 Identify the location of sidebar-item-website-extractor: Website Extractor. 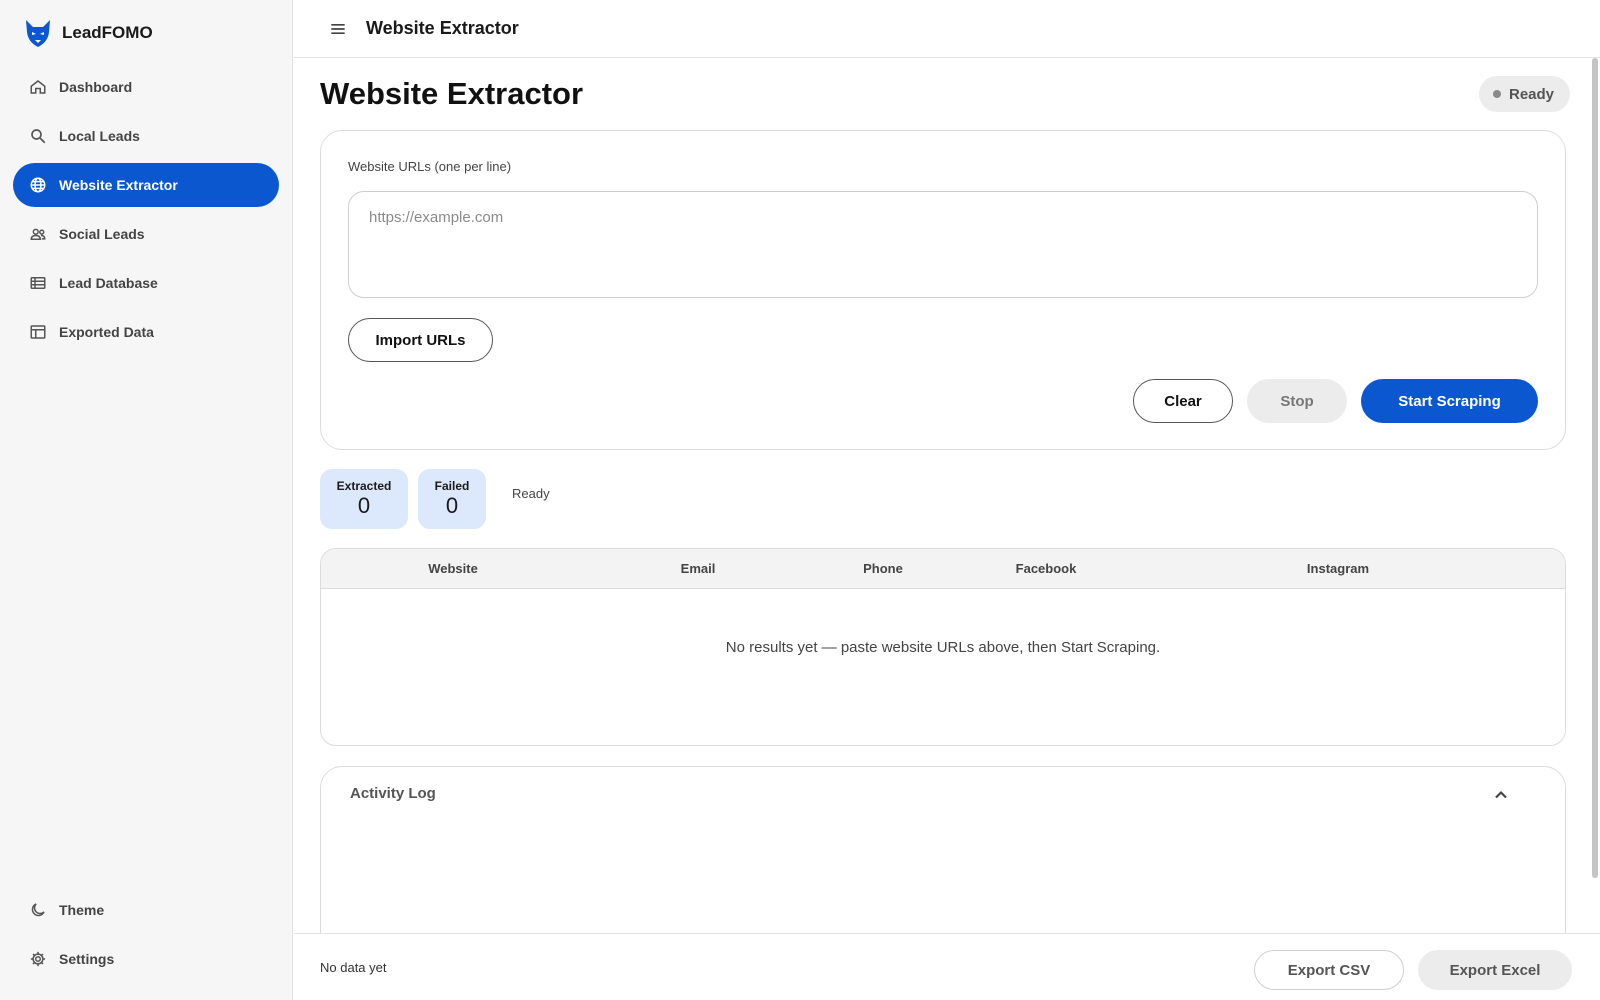
(146, 185).